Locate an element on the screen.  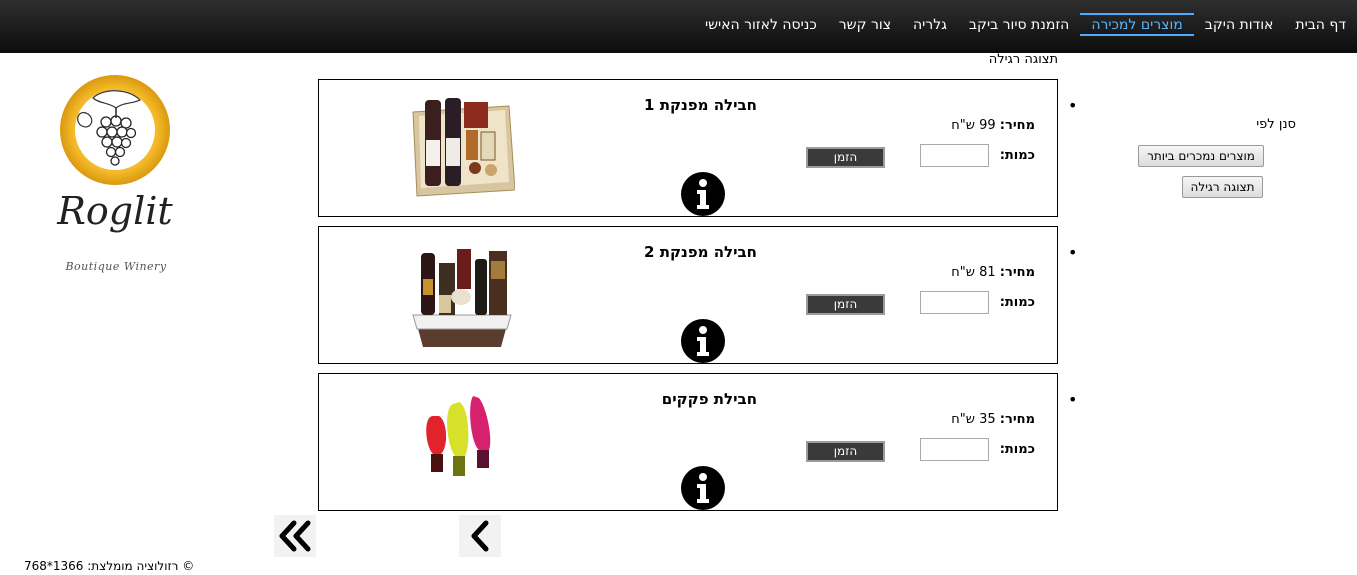
winery-logo: Roglit Boutique Winery is located at coordinates (116, 177).